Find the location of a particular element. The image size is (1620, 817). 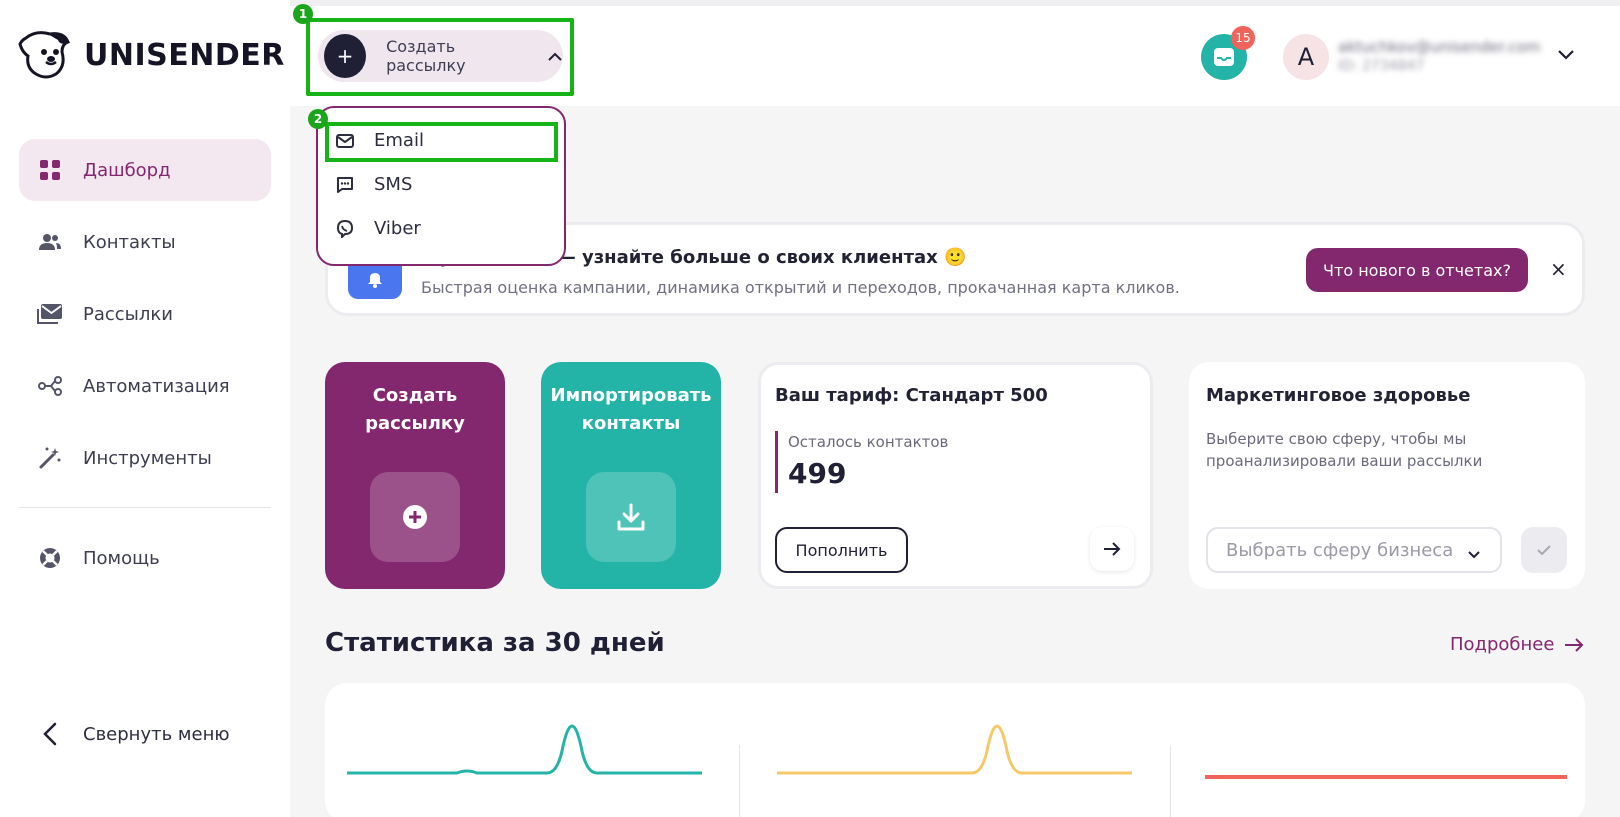

create-campaign-button: + Создать рассылку is located at coordinates (440, 56).